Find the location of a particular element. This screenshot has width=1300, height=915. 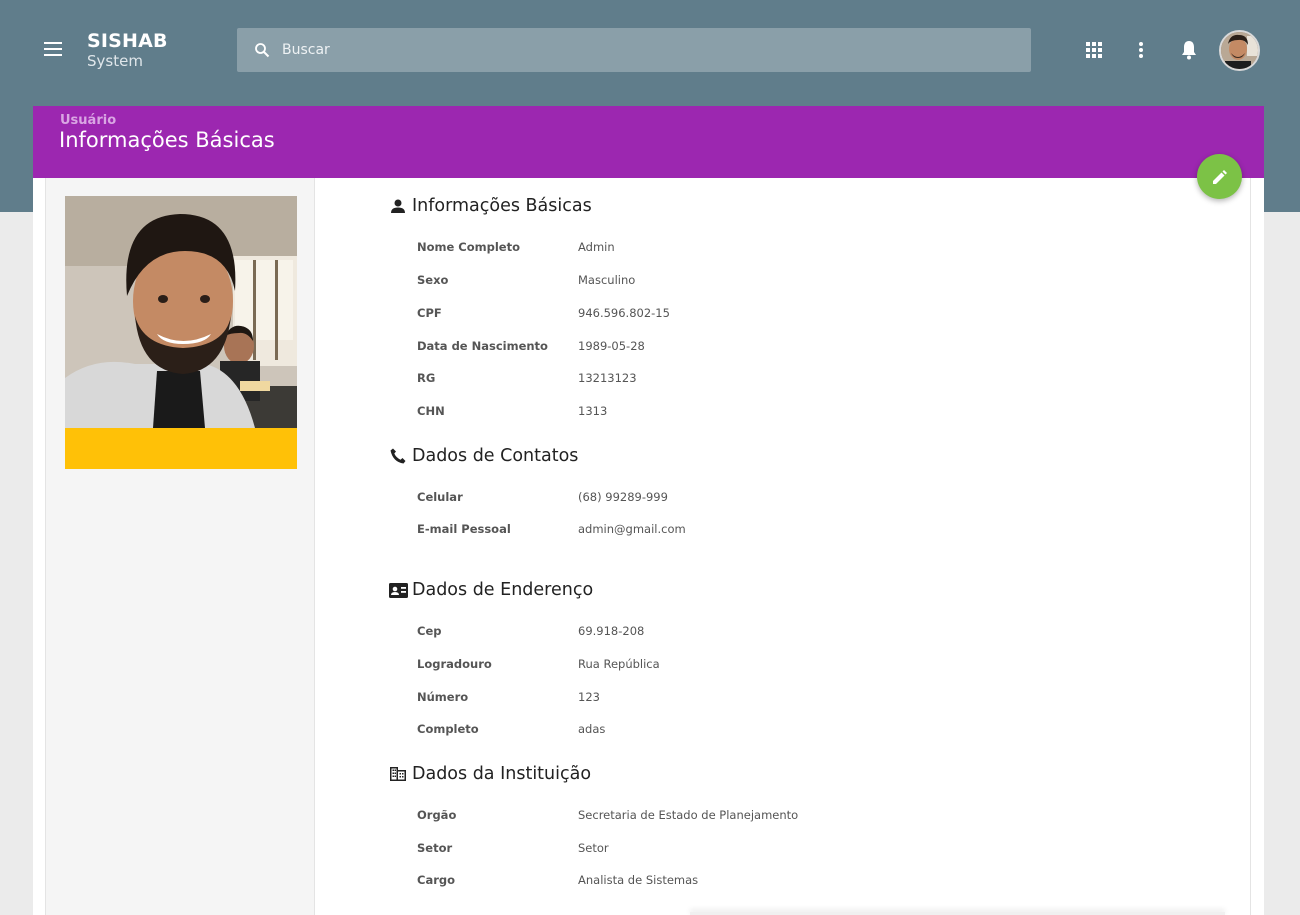

field-label: Completo is located at coordinates (448, 729).